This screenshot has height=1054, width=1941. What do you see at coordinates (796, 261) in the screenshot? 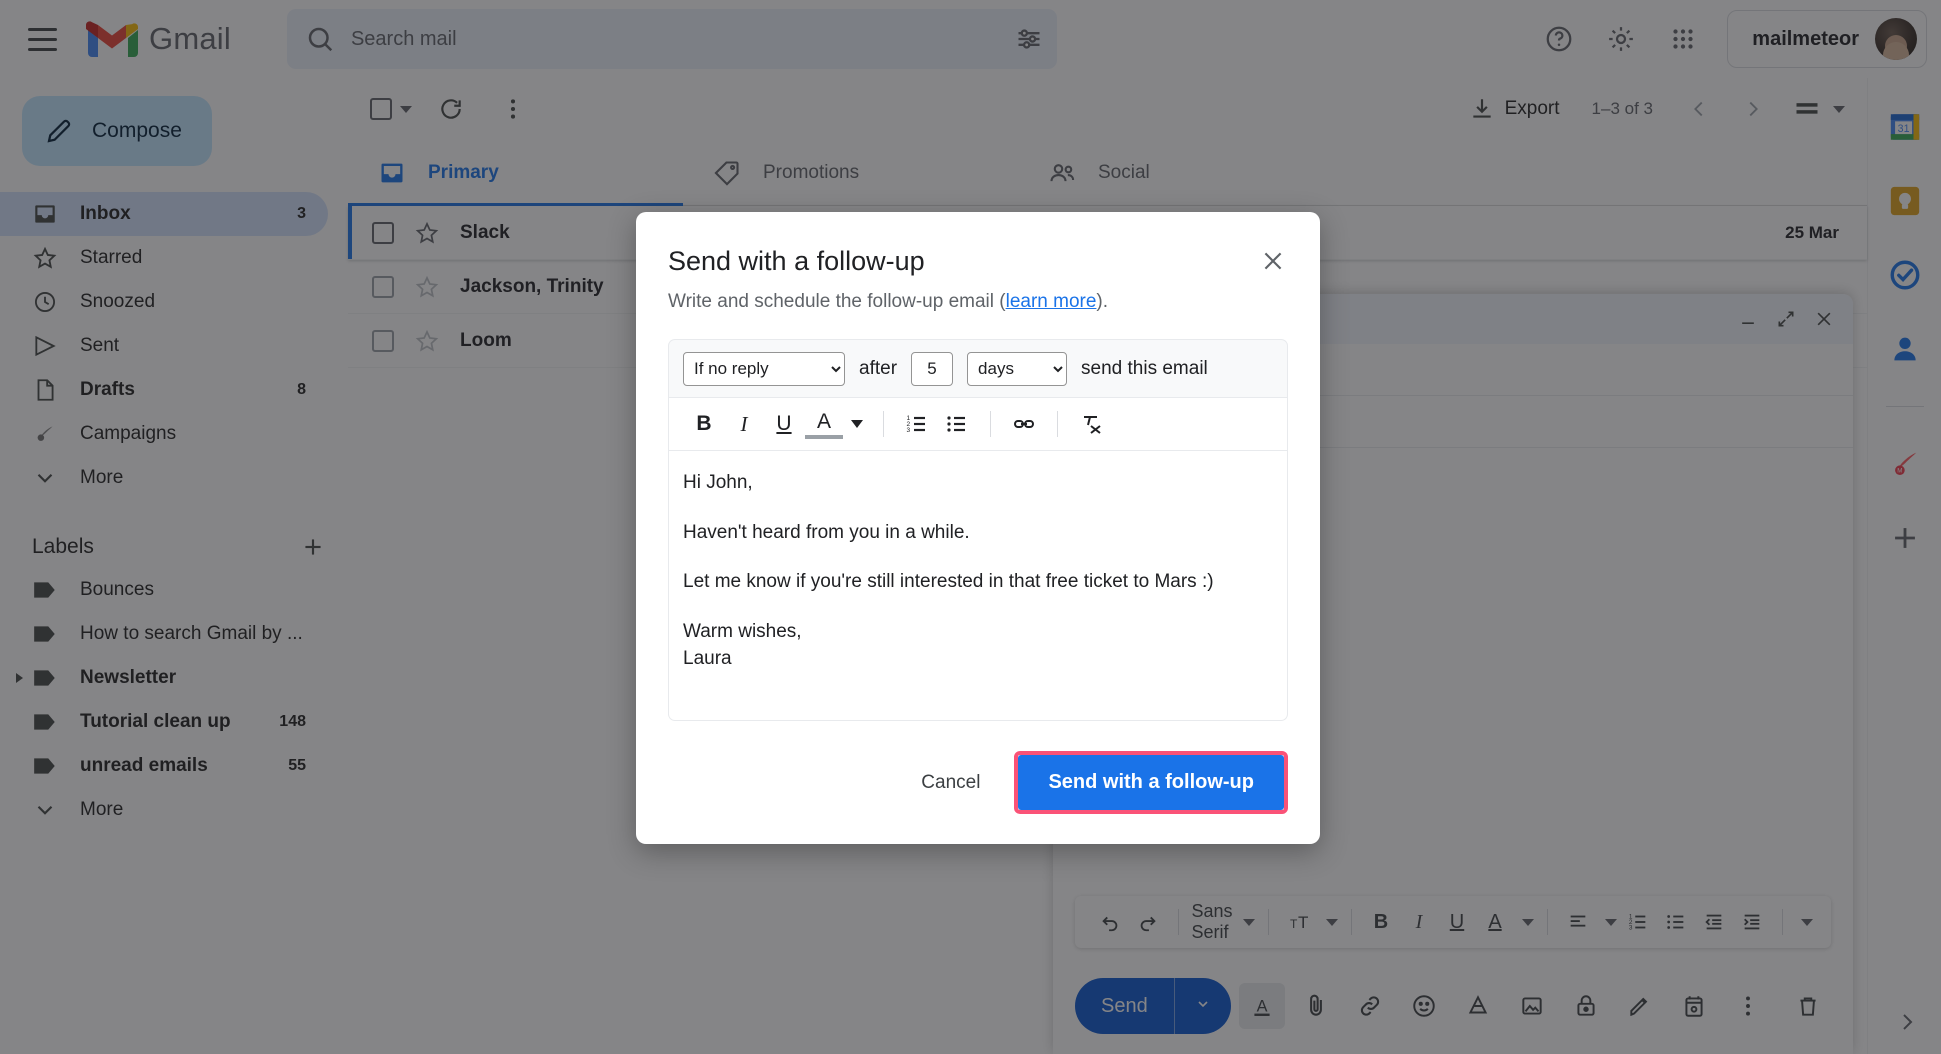
I see `dialog-title: Send with a follow-up` at bounding box center [796, 261].